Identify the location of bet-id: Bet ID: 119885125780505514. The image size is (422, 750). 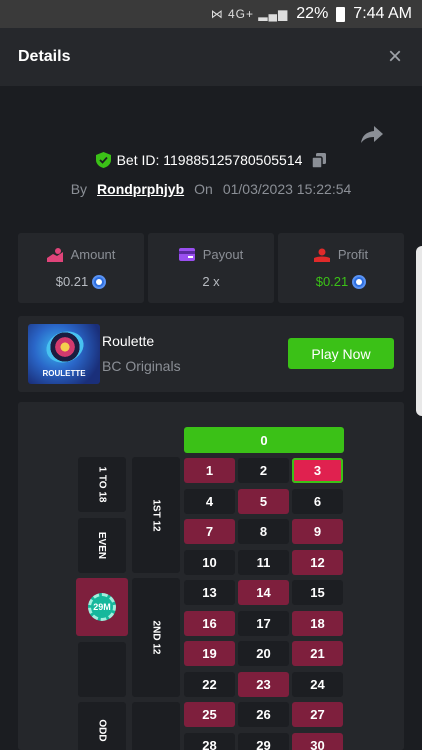
(209, 160).